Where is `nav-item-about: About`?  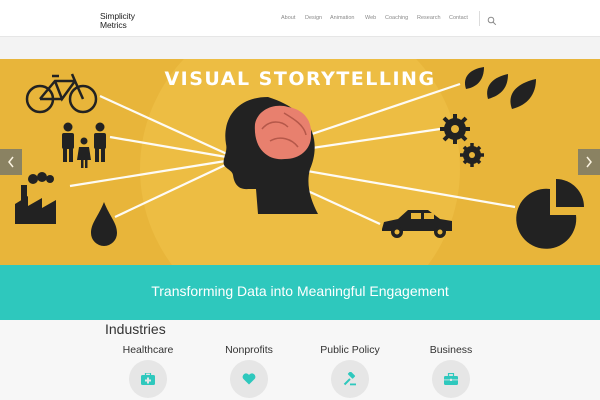 nav-item-about: About is located at coordinates (288, 18).